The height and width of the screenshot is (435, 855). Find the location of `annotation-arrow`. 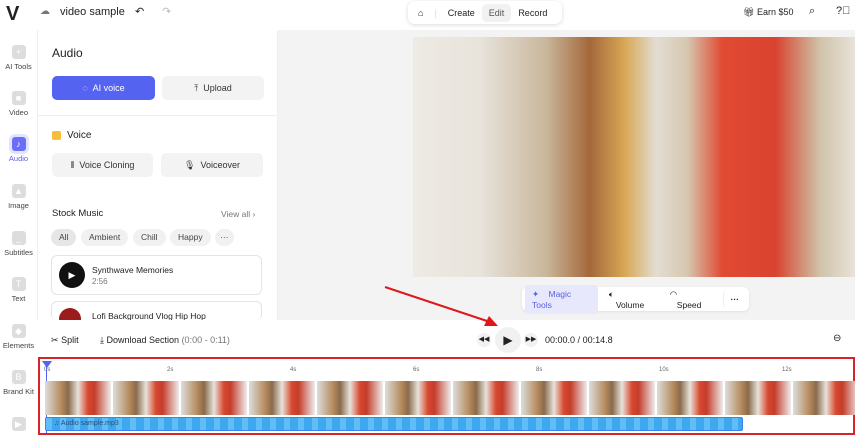

annotation-arrow is located at coordinates (441, 306).